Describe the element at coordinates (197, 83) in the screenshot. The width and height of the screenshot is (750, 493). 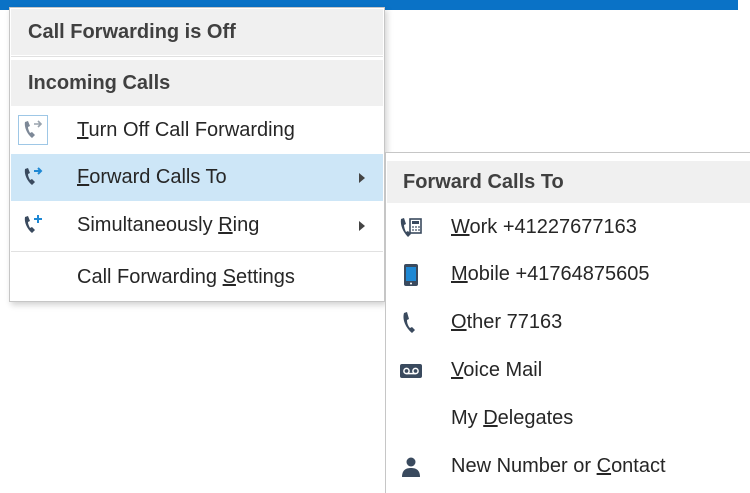
I see `incoming-calls-section-header: Incoming Calls` at that location.